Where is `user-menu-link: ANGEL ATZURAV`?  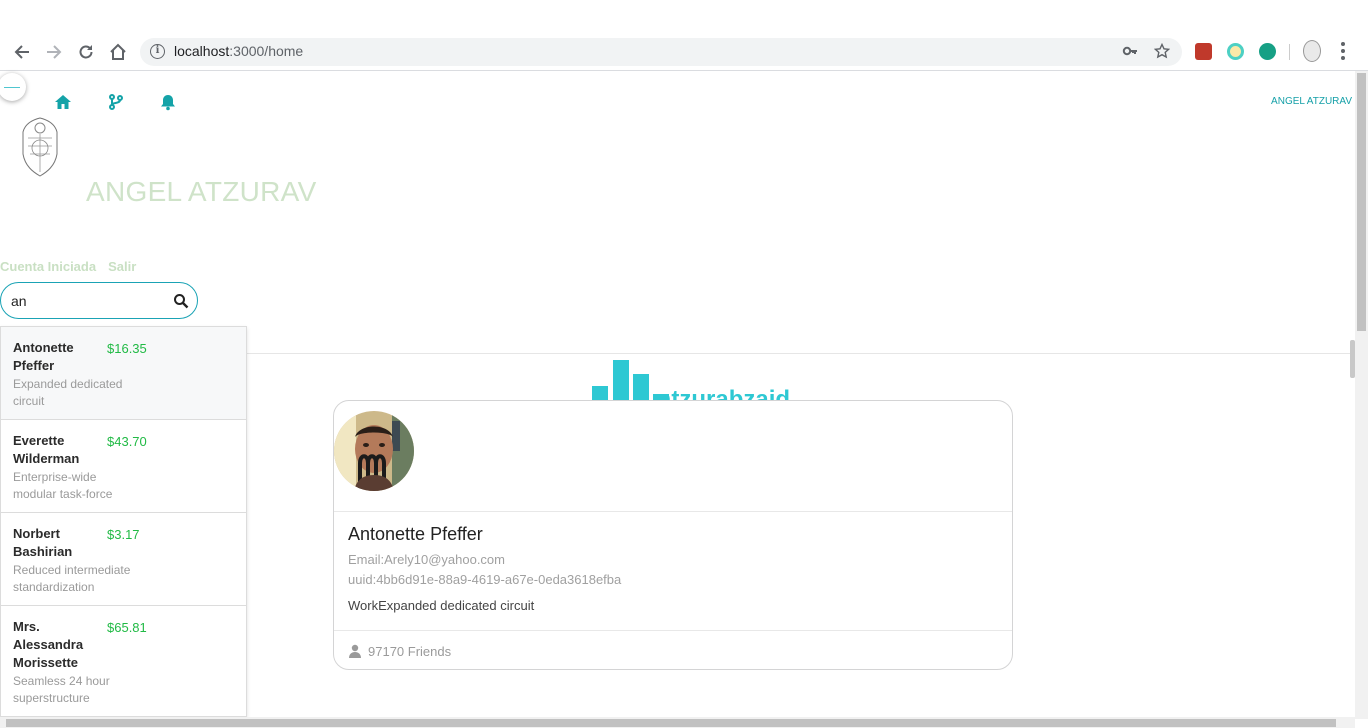
user-menu-link: ANGEL ATZURAV is located at coordinates (1311, 101).